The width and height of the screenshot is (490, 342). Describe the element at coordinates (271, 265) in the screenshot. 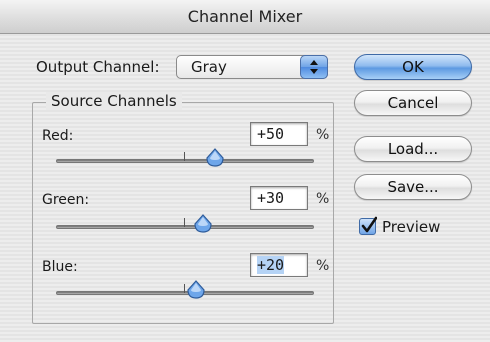

I see `blue-value: +20` at that location.